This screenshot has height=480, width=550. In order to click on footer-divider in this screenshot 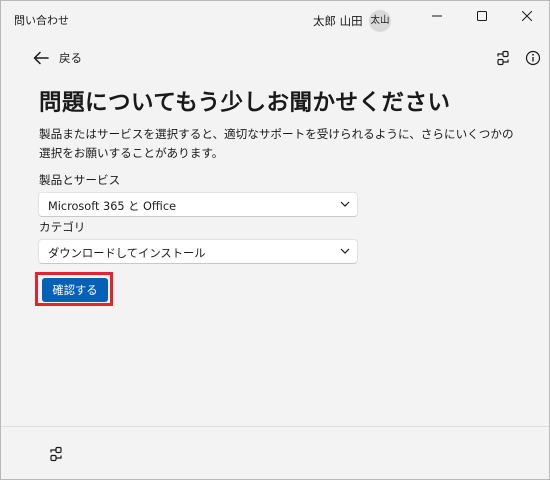, I will do `click(275, 426)`.